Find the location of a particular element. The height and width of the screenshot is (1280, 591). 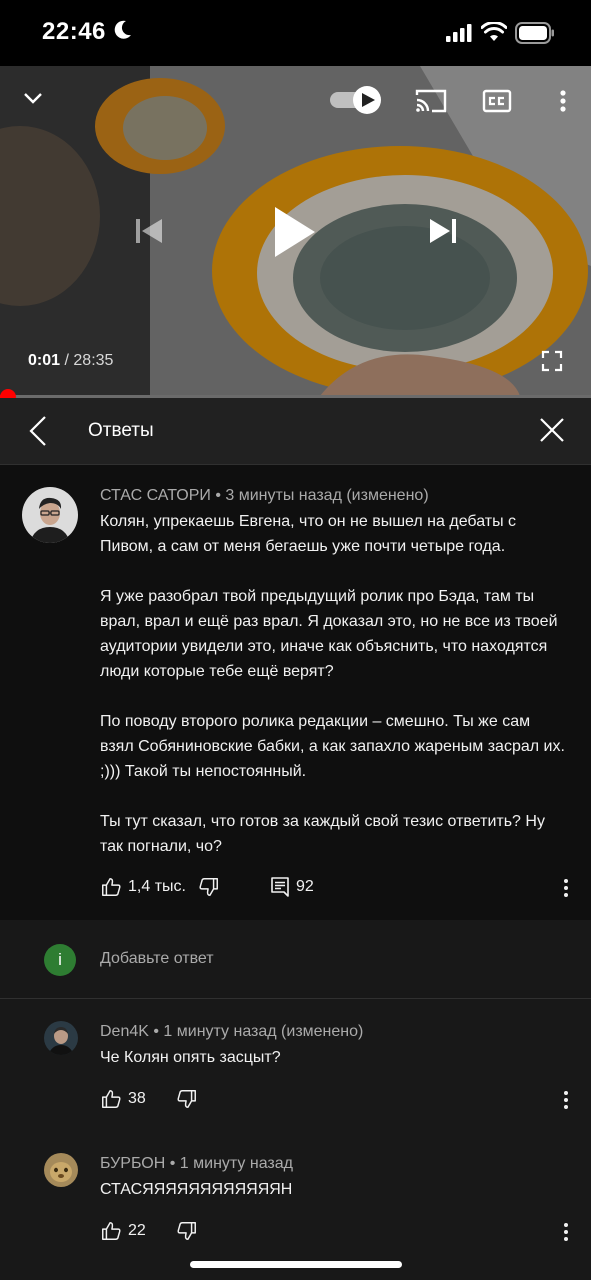

duration: 28:35 is located at coordinates (93, 360).